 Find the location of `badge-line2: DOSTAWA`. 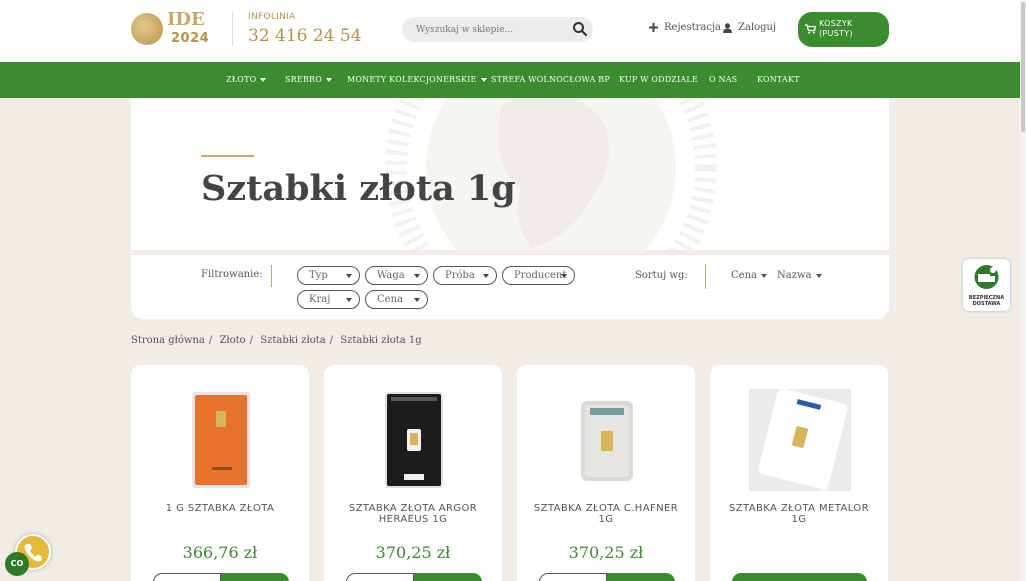

badge-line2: DOSTAWA is located at coordinates (986, 304).